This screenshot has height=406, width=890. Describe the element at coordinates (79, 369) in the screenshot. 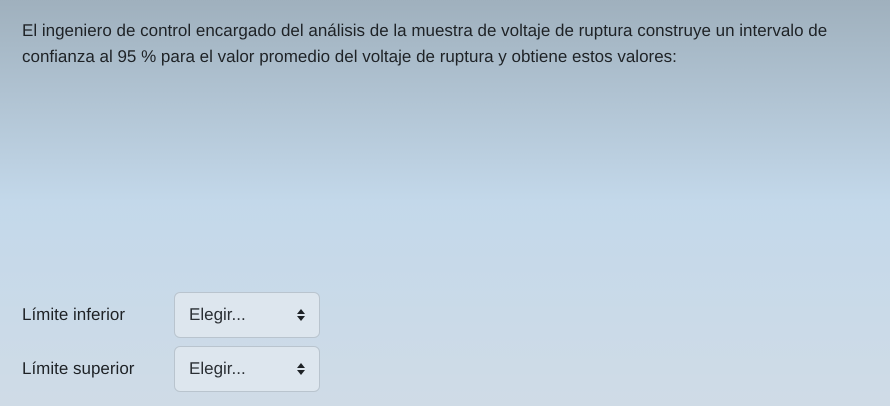

I see `field-label: Límite superior` at that location.